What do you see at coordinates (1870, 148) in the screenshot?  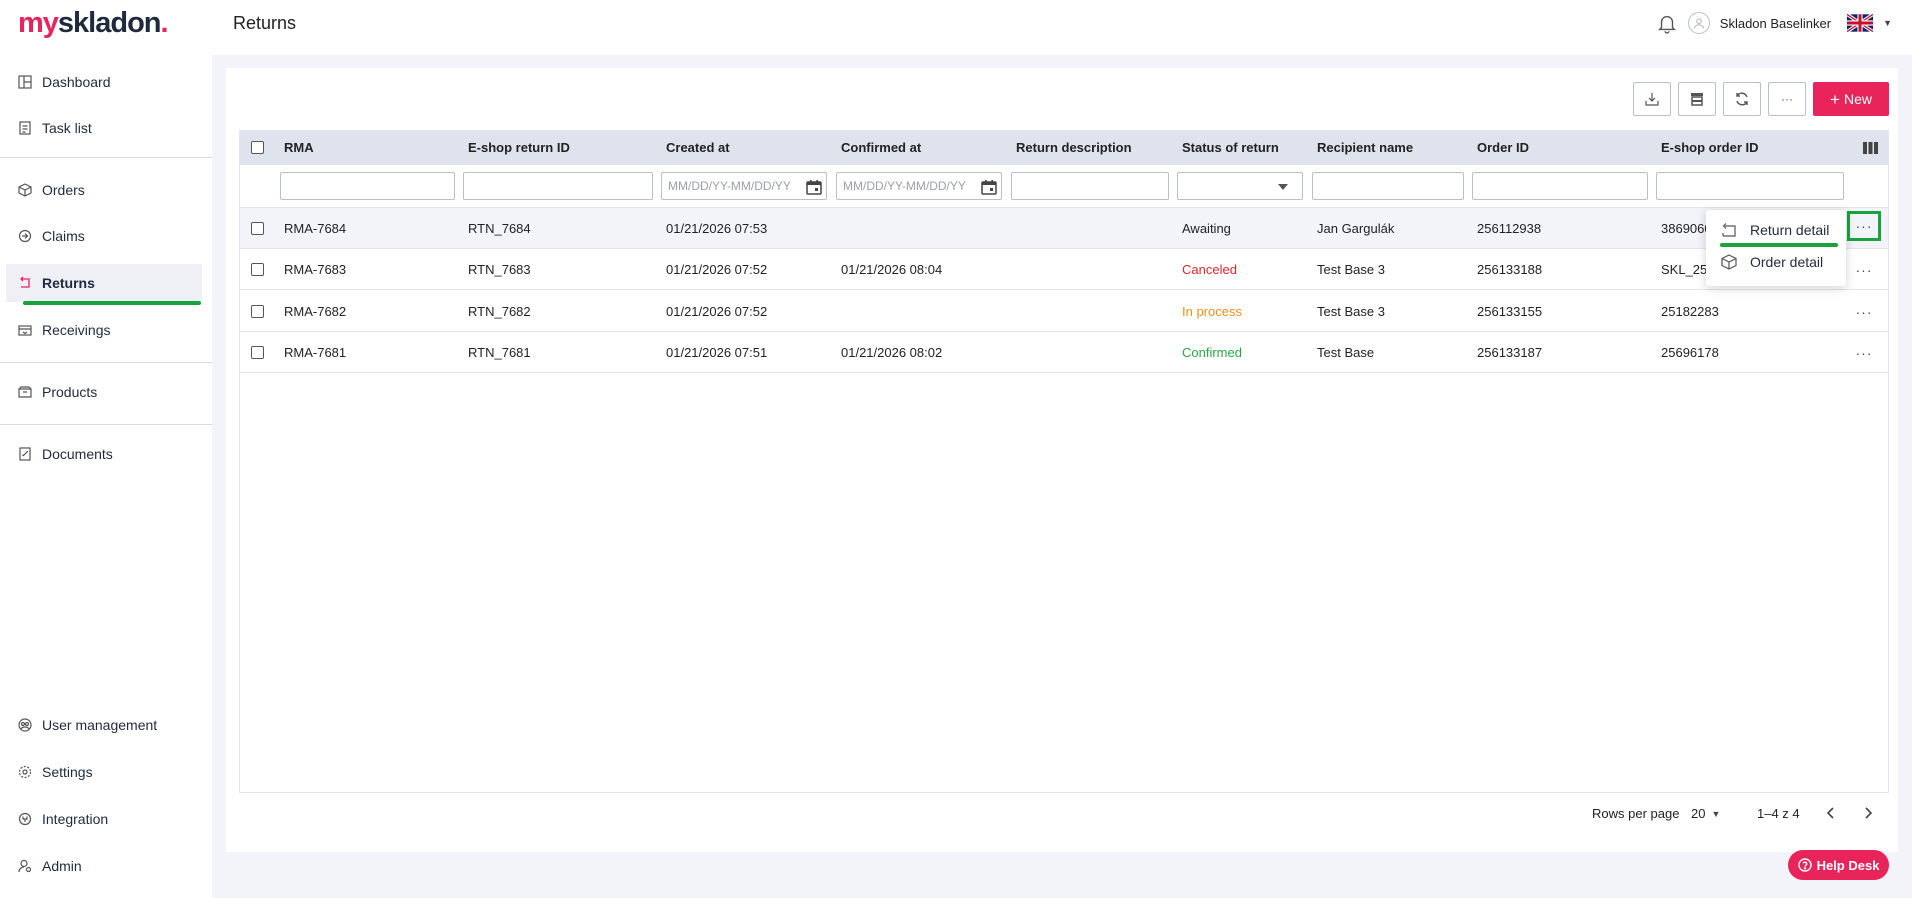 I see `column-settings-icon` at bounding box center [1870, 148].